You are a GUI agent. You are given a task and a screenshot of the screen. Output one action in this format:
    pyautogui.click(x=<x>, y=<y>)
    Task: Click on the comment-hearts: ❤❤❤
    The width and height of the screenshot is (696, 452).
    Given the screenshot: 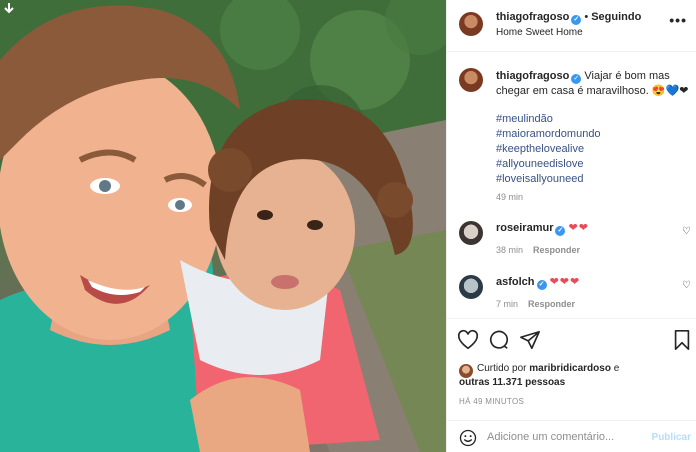 What is the action you would take?
    pyautogui.click(x=565, y=282)
    